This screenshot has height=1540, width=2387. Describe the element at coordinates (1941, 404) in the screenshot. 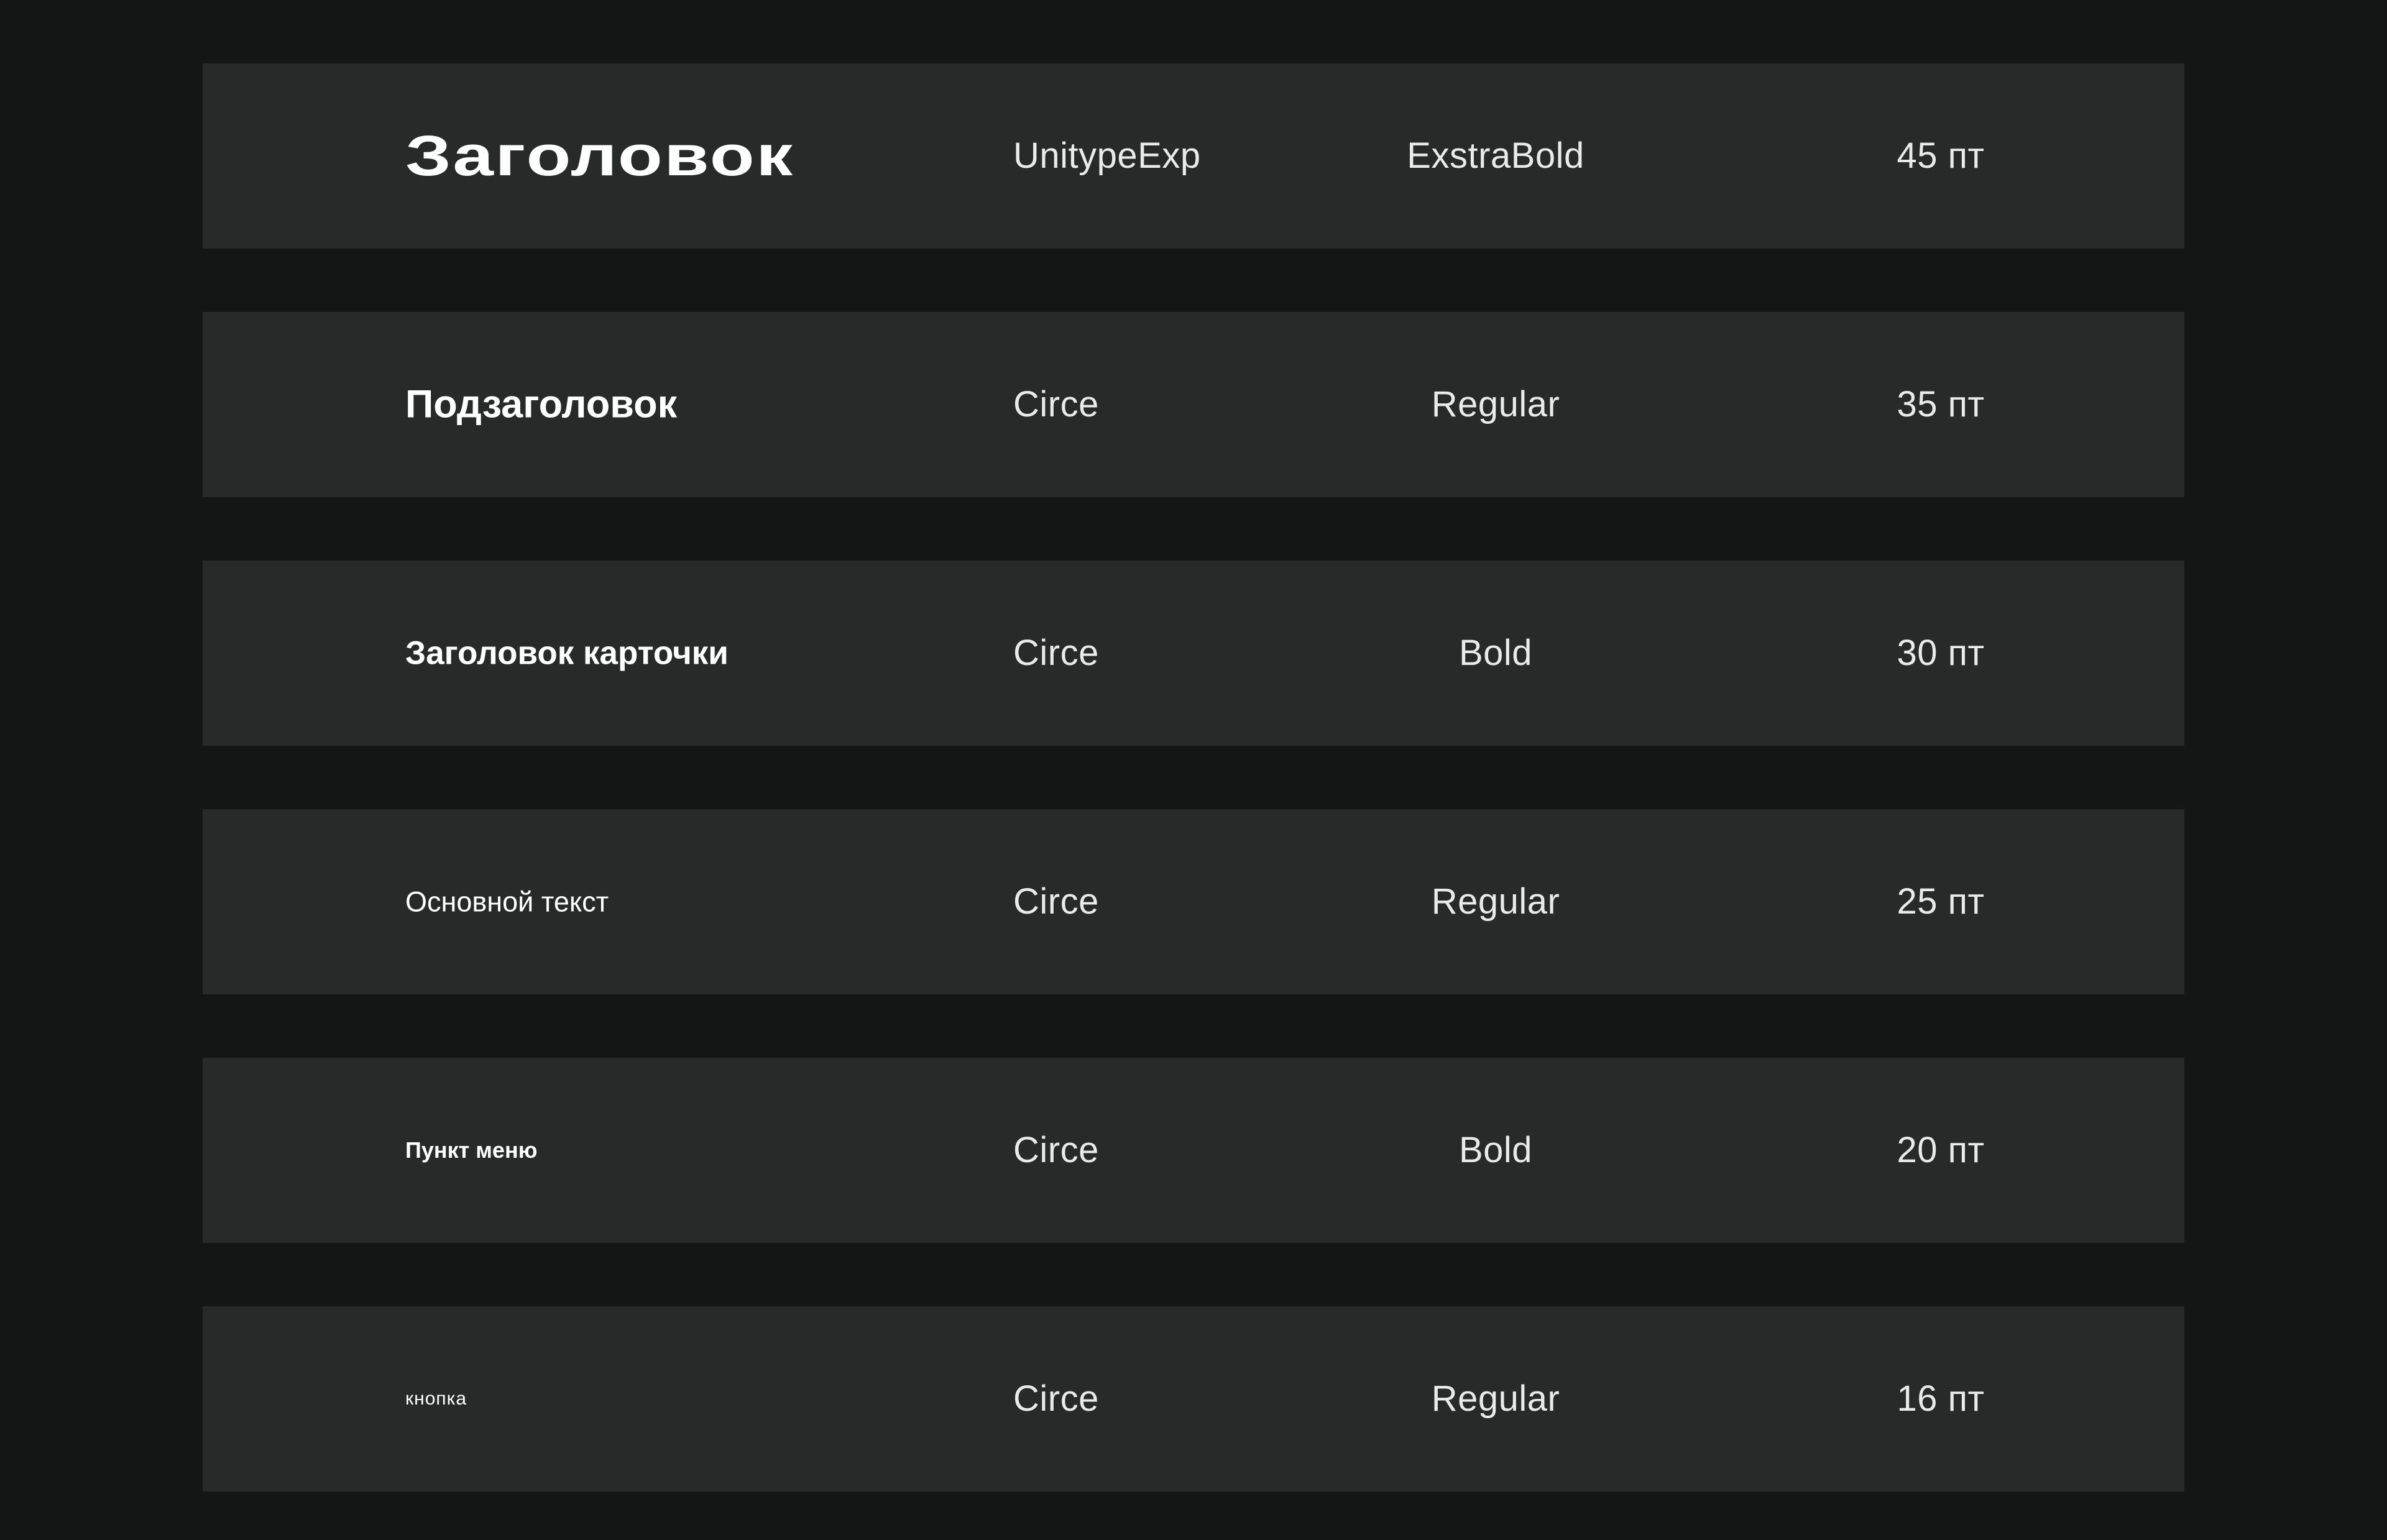

I see `font-size-value: 35 пт` at that location.